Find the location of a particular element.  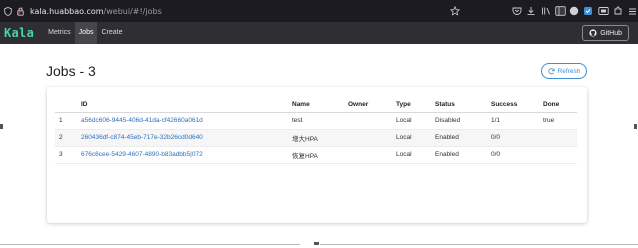

row-index: 3 is located at coordinates (68, 155).